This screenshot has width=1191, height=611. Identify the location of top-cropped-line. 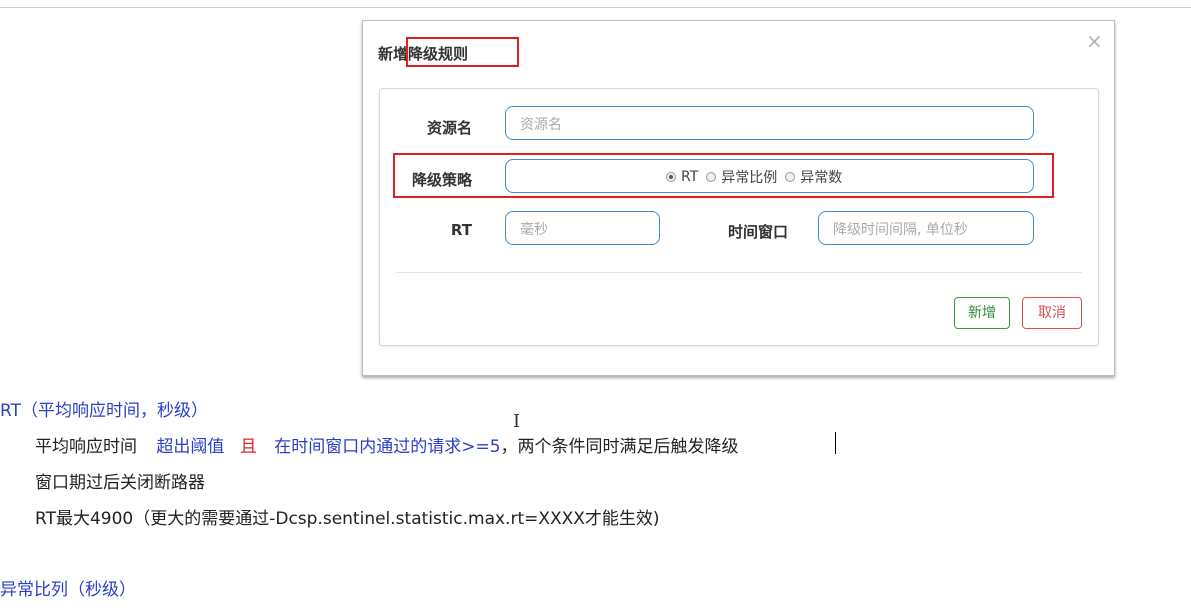
(595, 4).